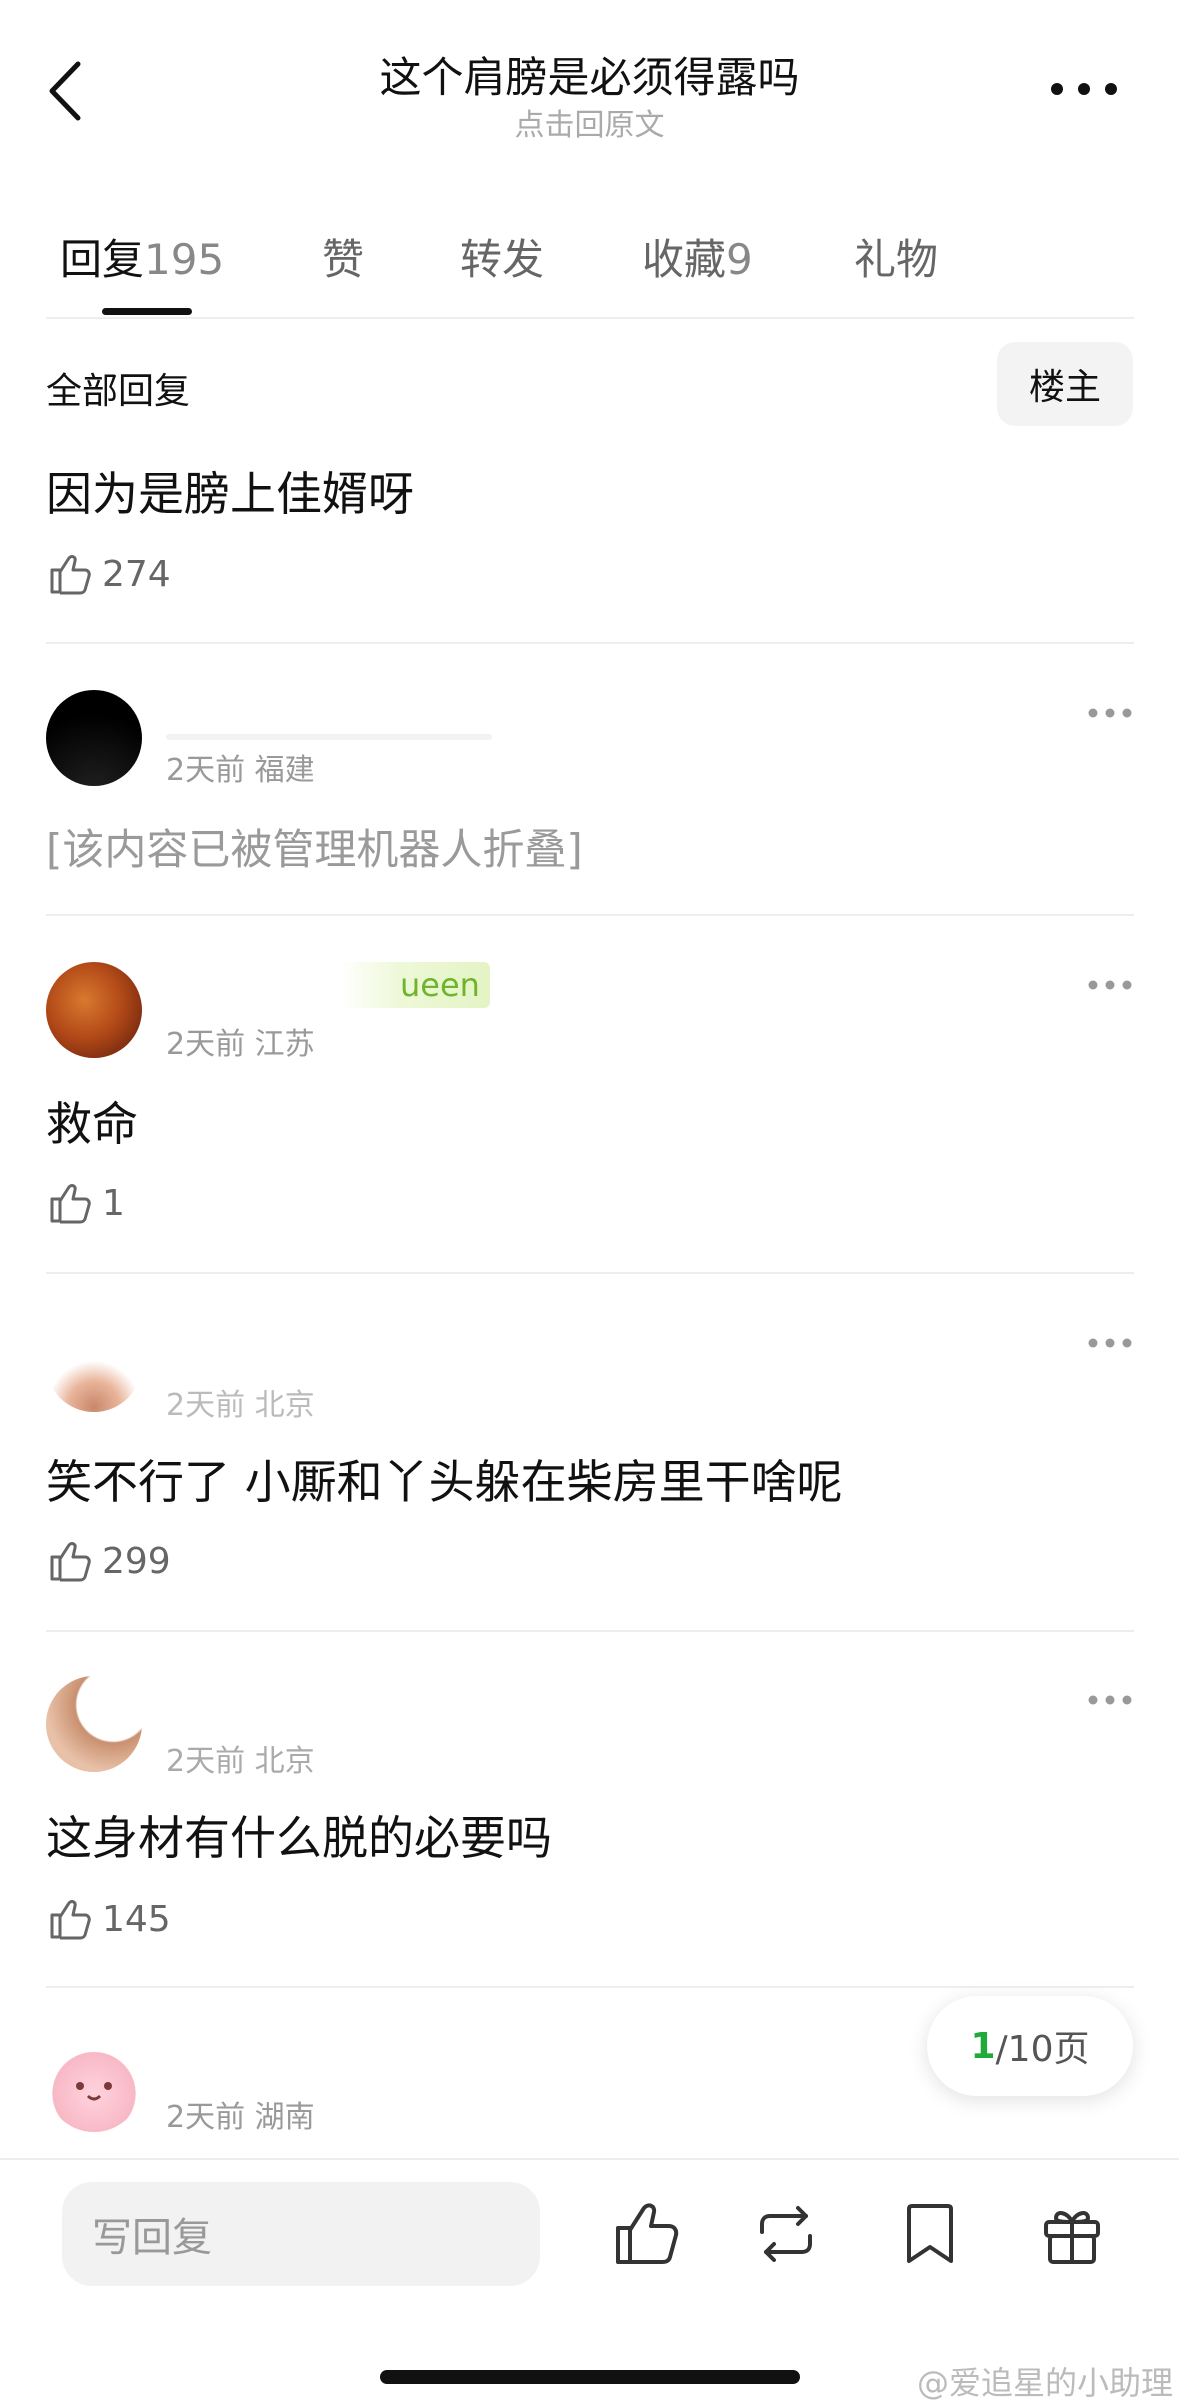 The width and height of the screenshot is (1179, 2406). What do you see at coordinates (147, 311) in the screenshot?
I see `active-tab-indicator` at bounding box center [147, 311].